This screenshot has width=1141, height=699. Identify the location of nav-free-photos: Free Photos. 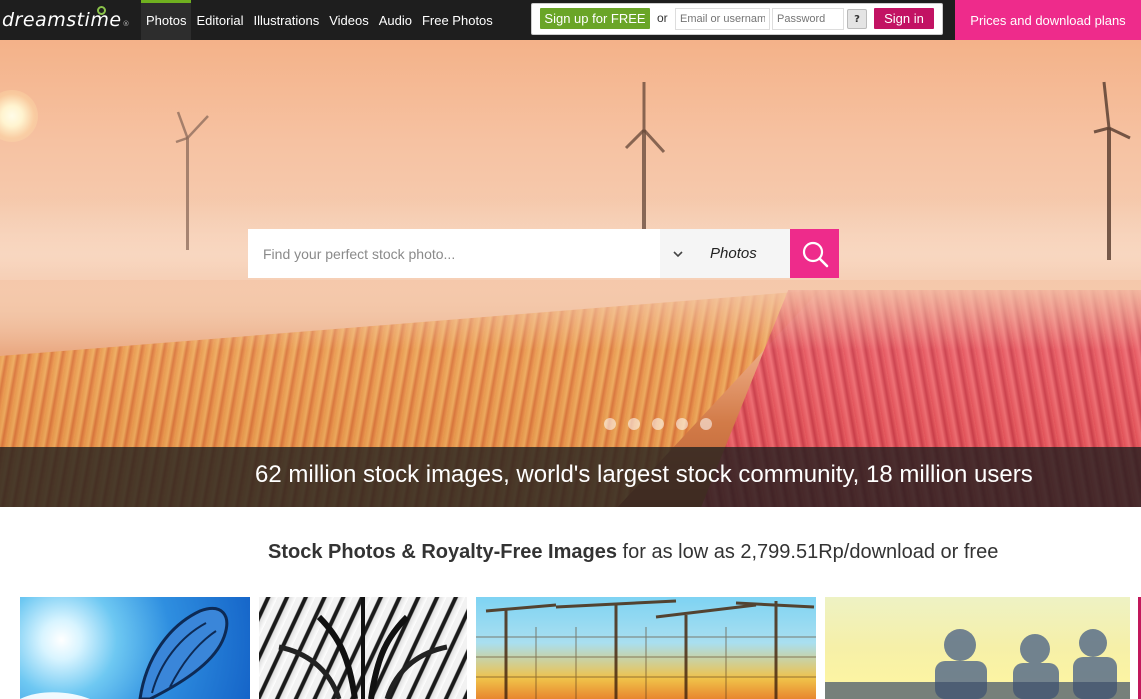
(457, 20).